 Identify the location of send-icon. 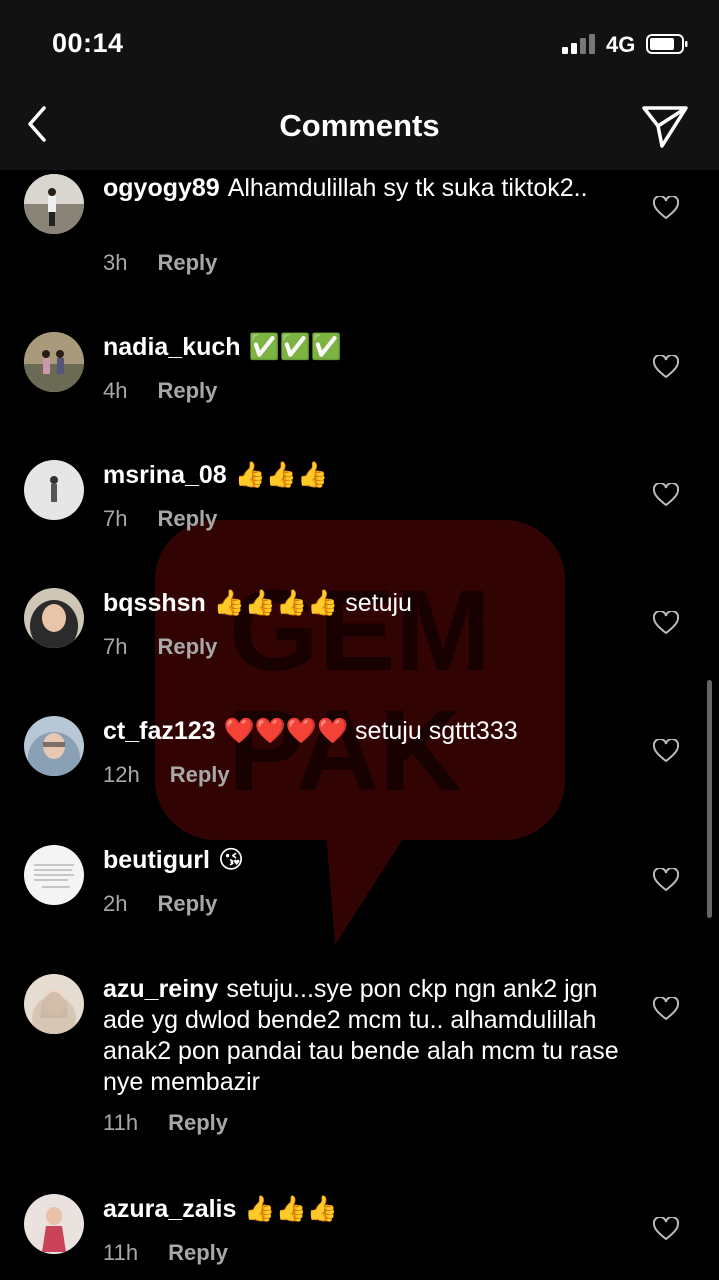
(665, 126).